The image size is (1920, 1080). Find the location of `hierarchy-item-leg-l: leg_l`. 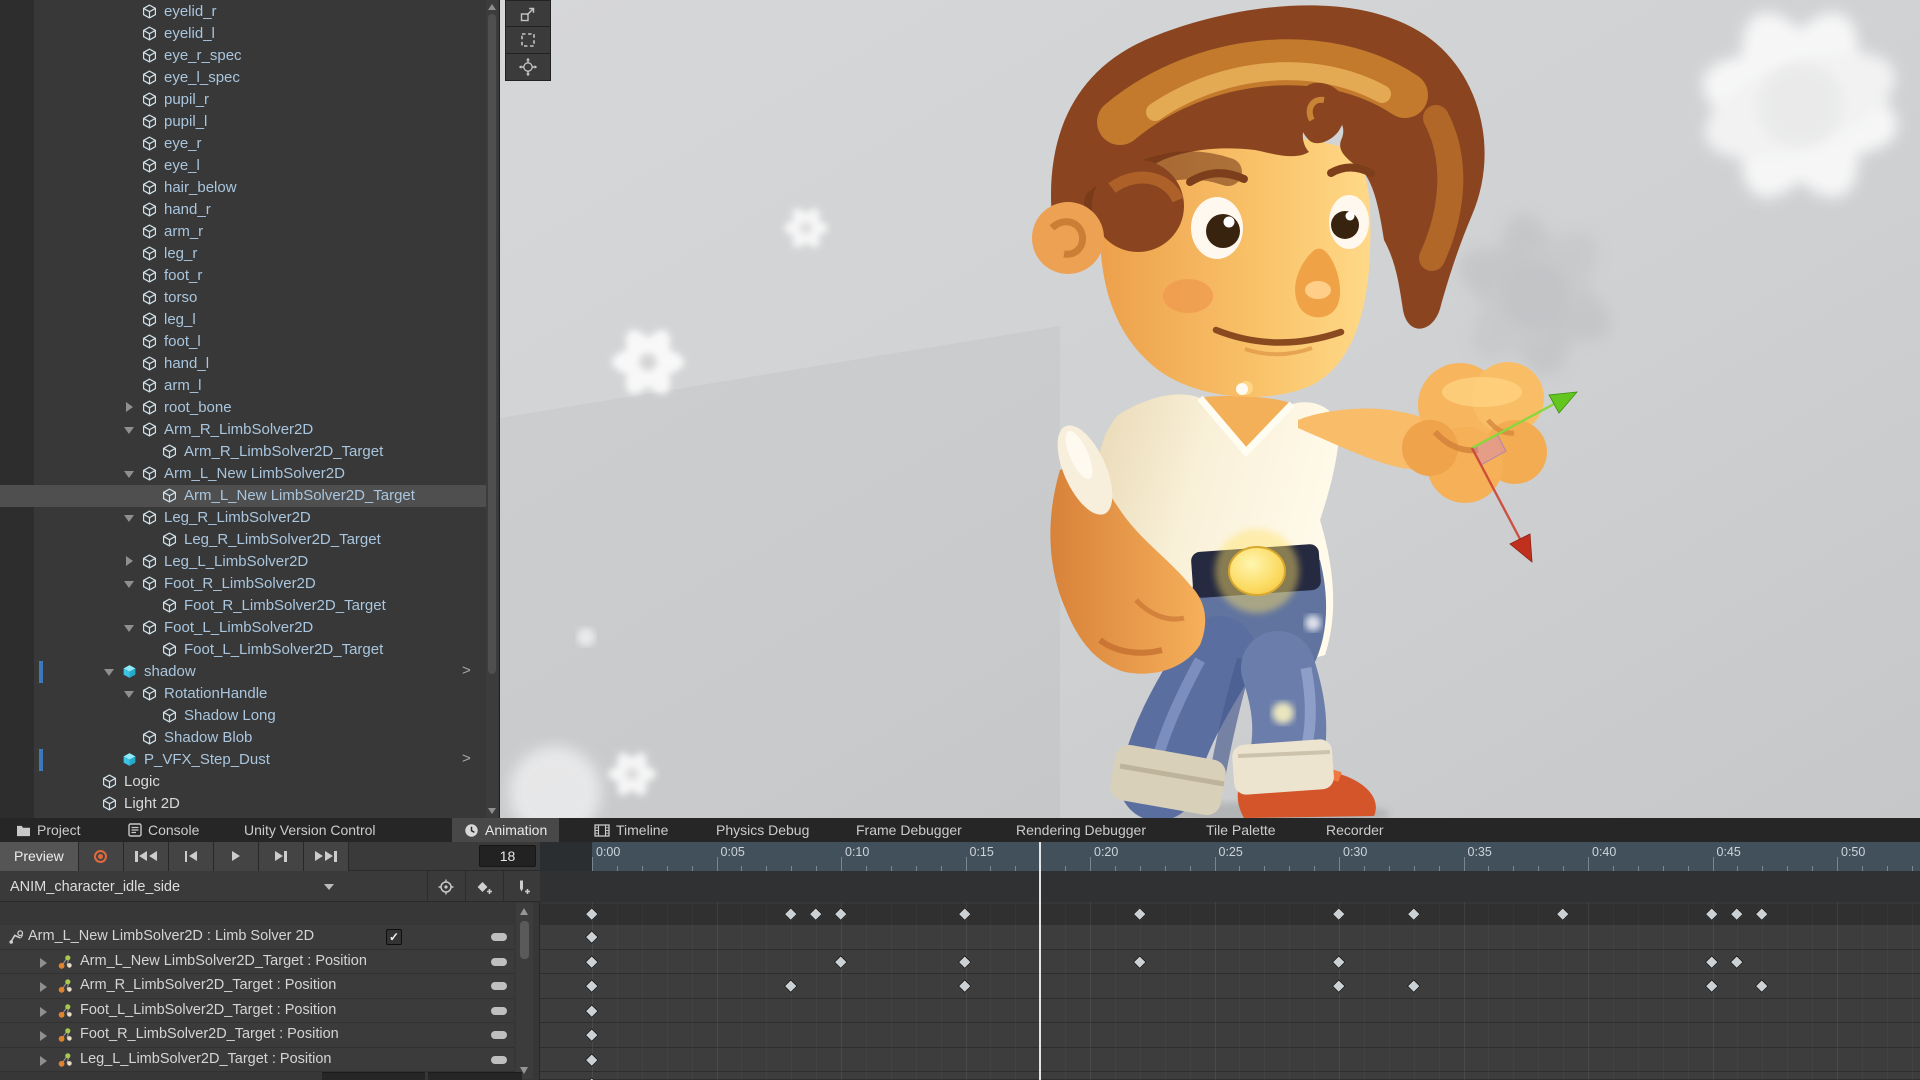

hierarchy-item-leg-l: leg_l is located at coordinates (244, 320).